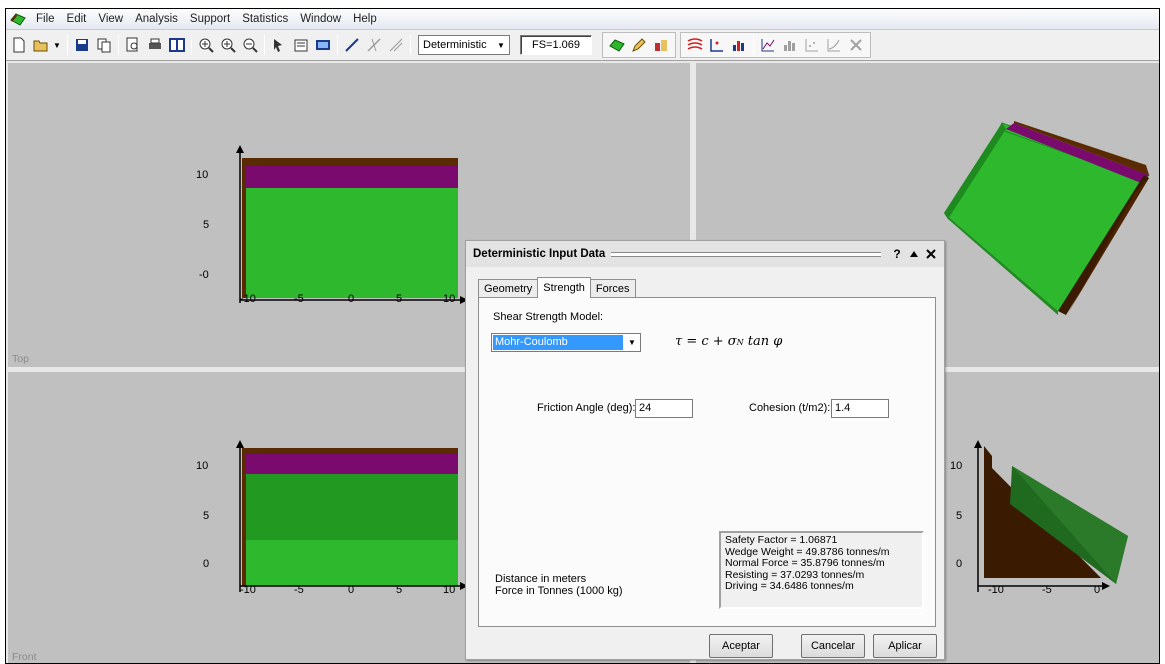  Describe the element at coordinates (897, 254) in the screenshot. I see `help-icon: ?` at that location.